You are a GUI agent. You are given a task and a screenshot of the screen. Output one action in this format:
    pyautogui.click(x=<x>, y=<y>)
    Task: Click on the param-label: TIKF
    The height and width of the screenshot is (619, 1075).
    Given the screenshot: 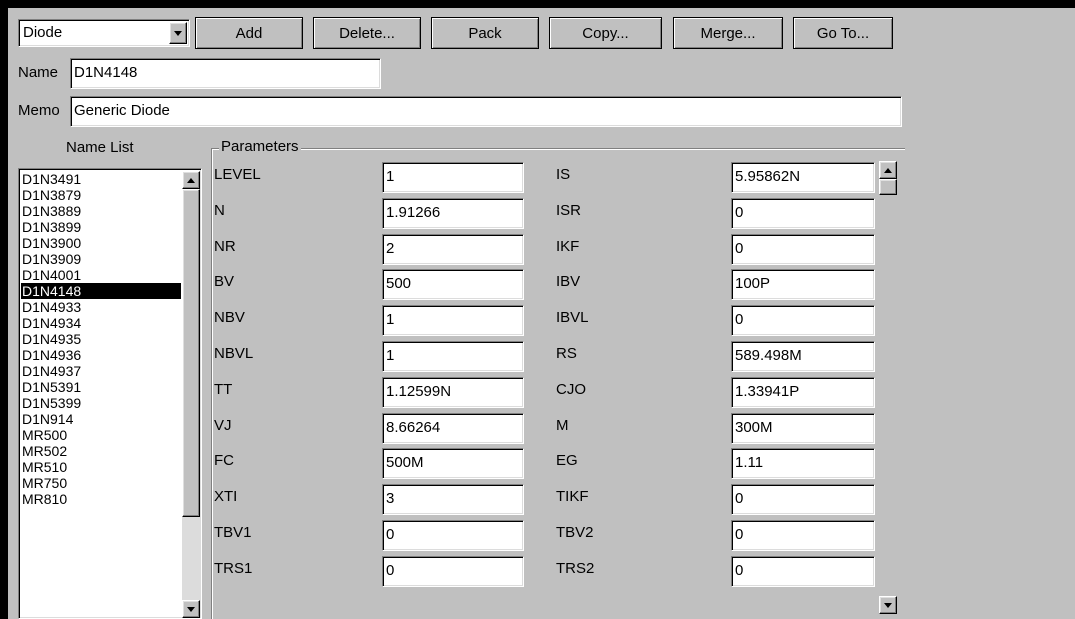 What is the action you would take?
    pyautogui.click(x=572, y=496)
    